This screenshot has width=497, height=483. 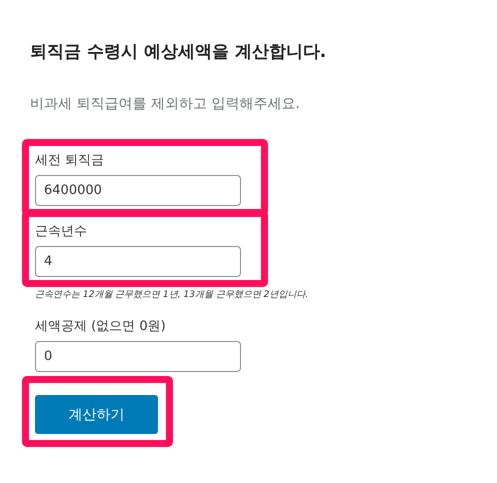 What do you see at coordinates (138, 190) in the screenshot?
I see `input-field: 6400000` at bounding box center [138, 190].